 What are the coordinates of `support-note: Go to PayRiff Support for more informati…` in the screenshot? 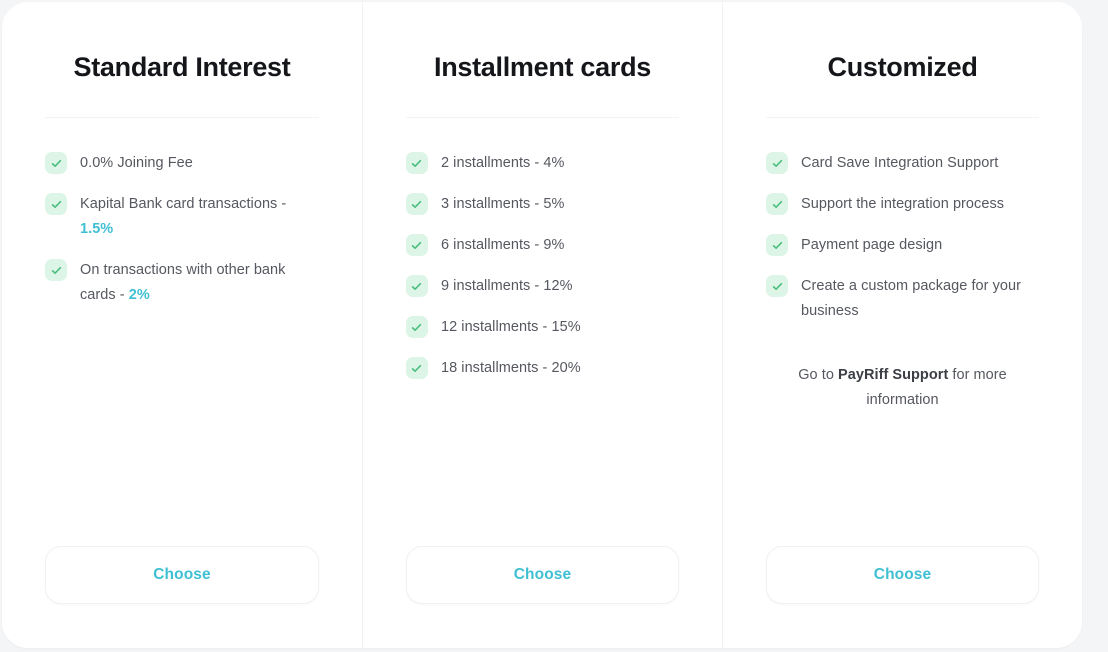 It's located at (902, 388).